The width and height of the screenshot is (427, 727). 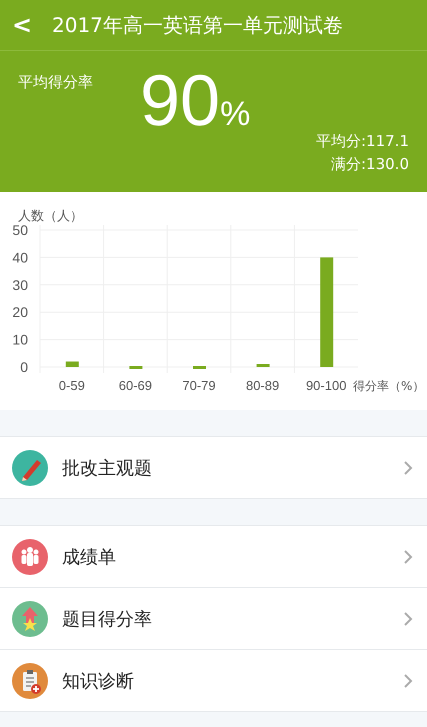 What do you see at coordinates (20, 284) in the screenshot?
I see `y-tick-label: 30` at bounding box center [20, 284].